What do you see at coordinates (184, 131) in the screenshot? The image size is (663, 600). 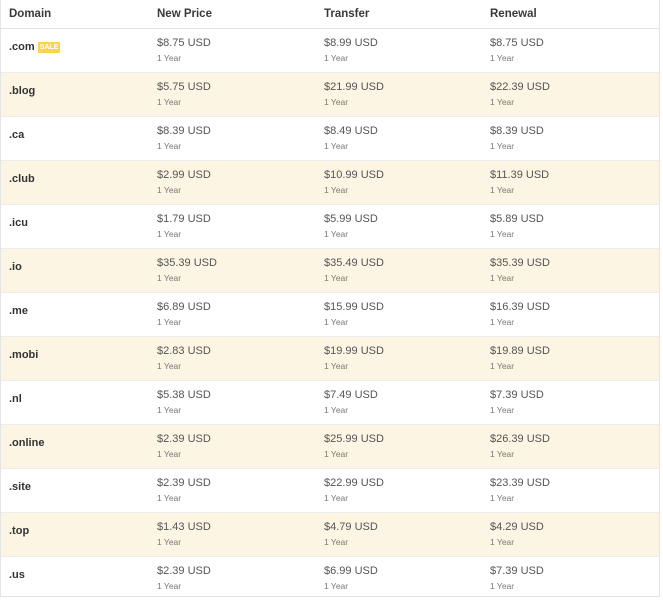 I see `new-price-value: $8.39 USD` at bounding box center [184, 131].